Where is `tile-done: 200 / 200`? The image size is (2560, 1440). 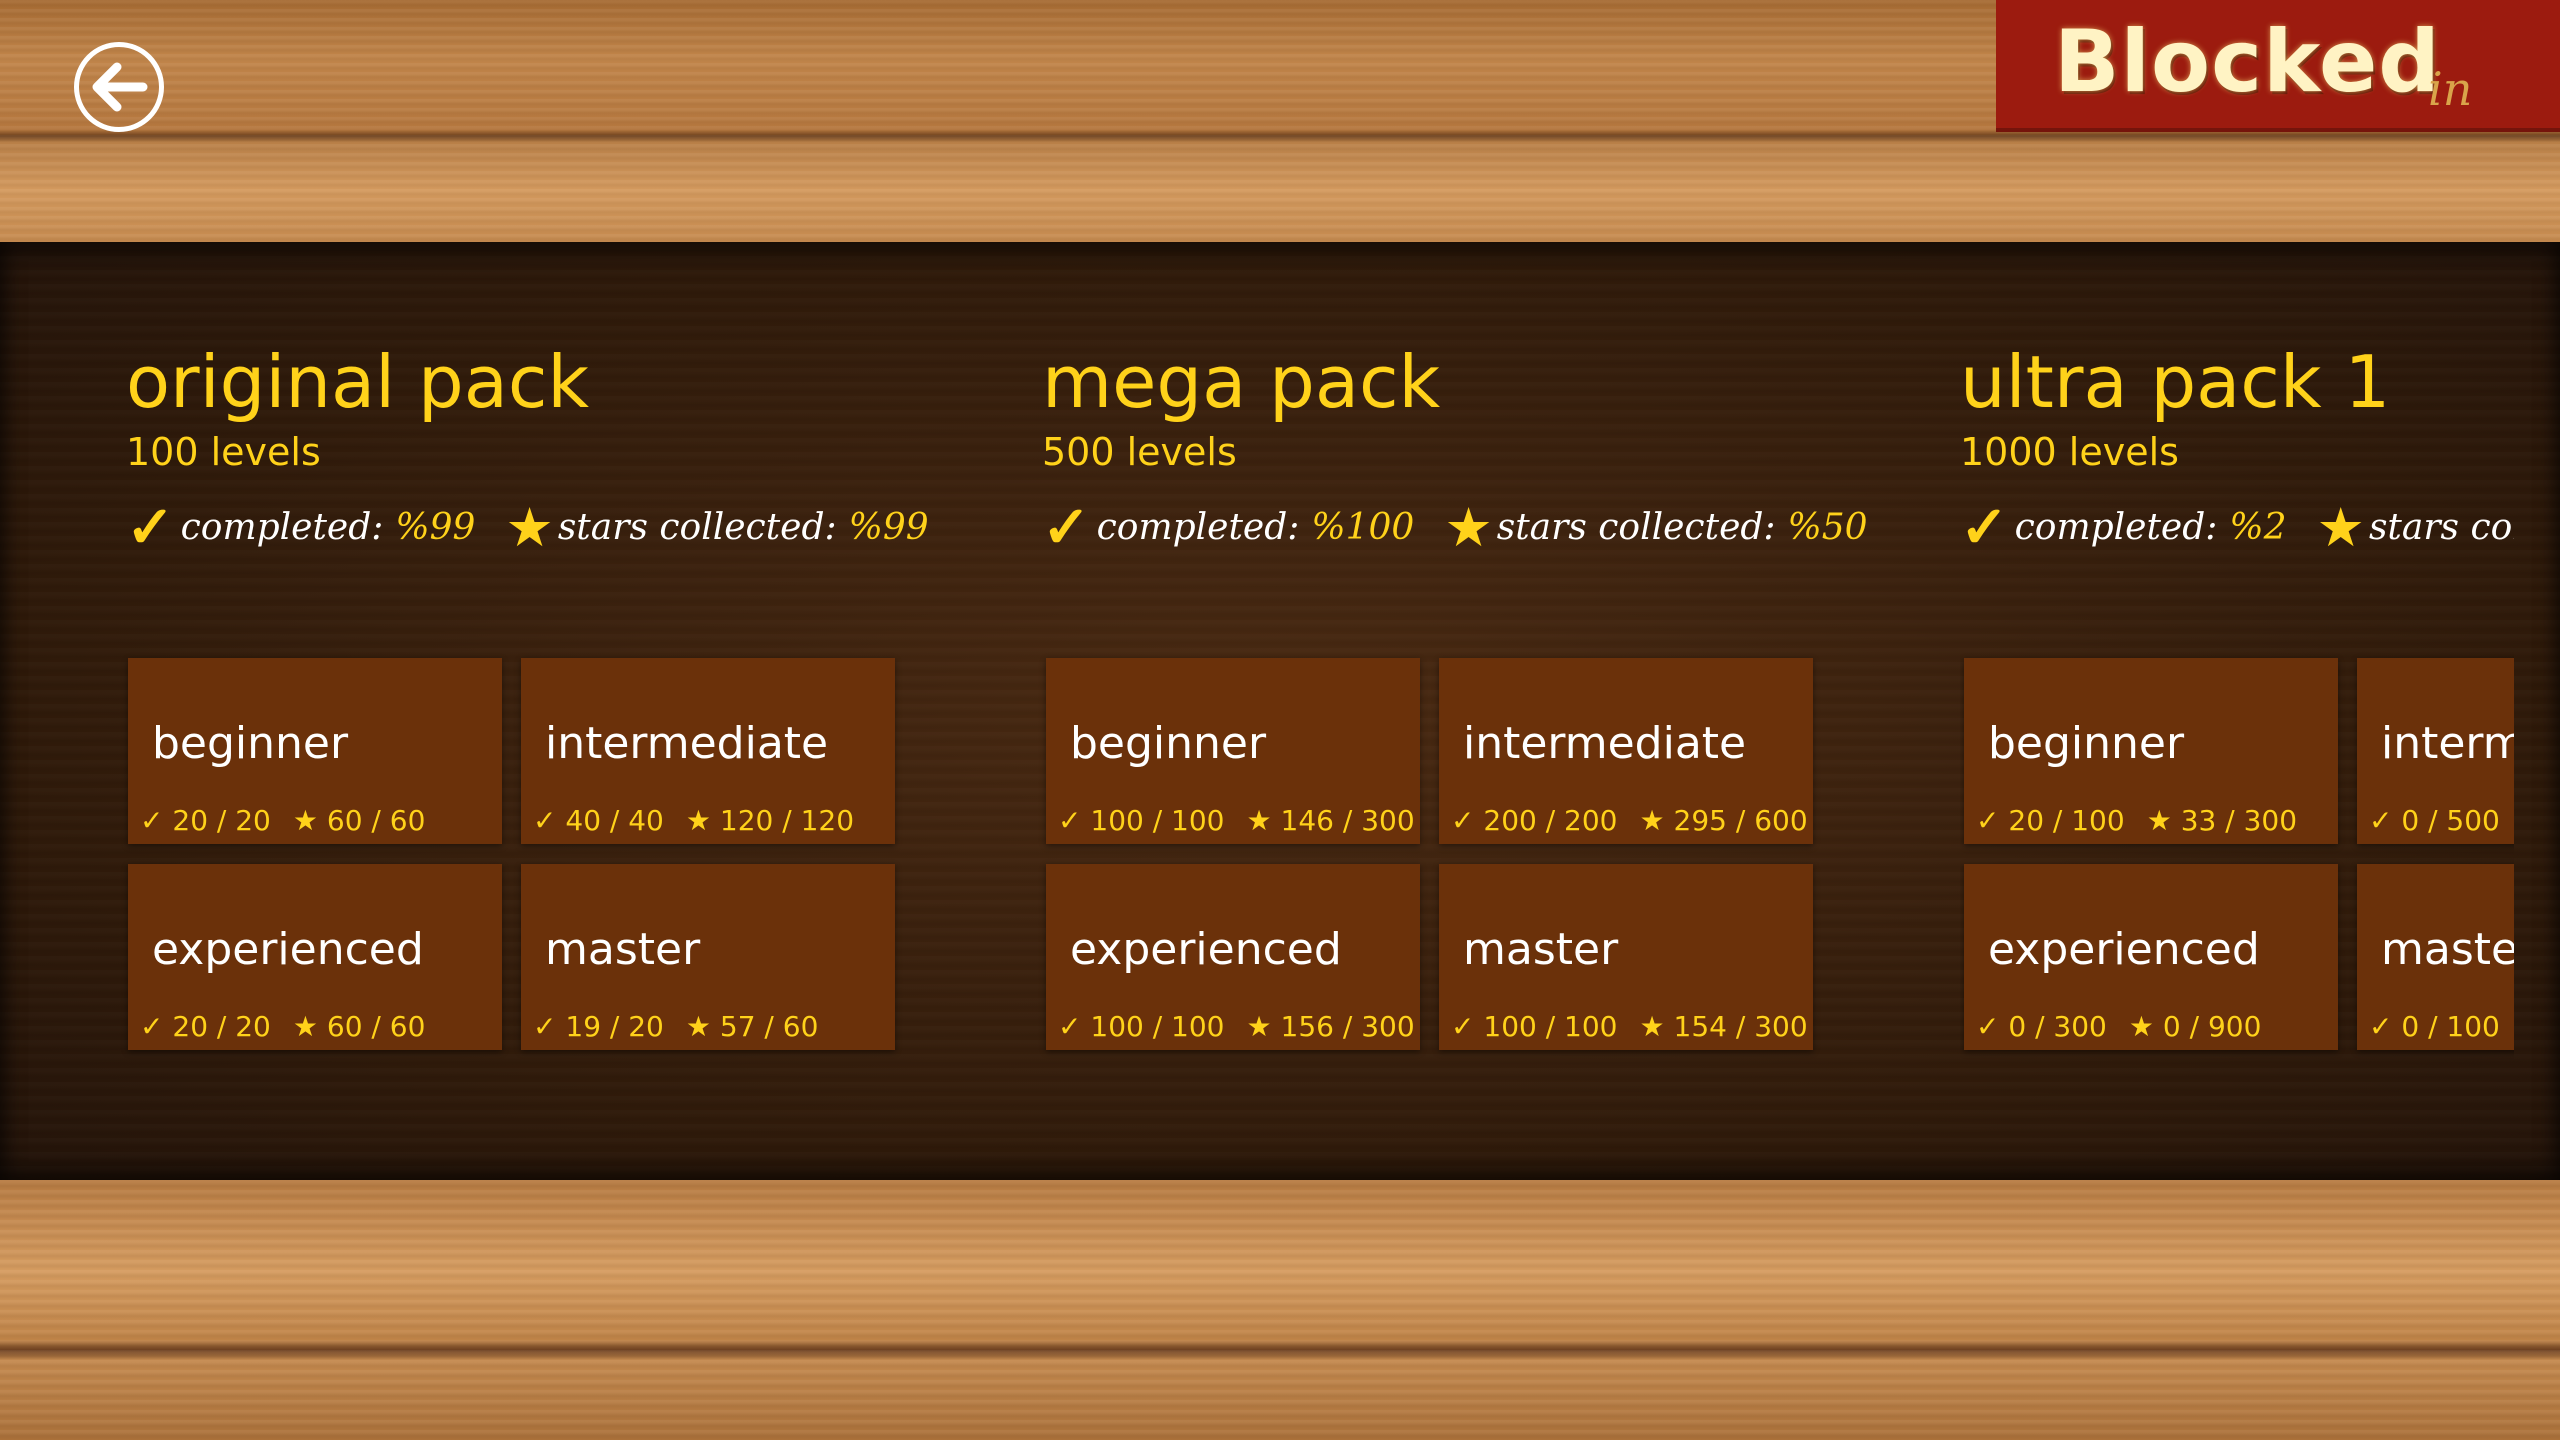 tile-done: 200 / 200 is located at coordinates (1550, 820).